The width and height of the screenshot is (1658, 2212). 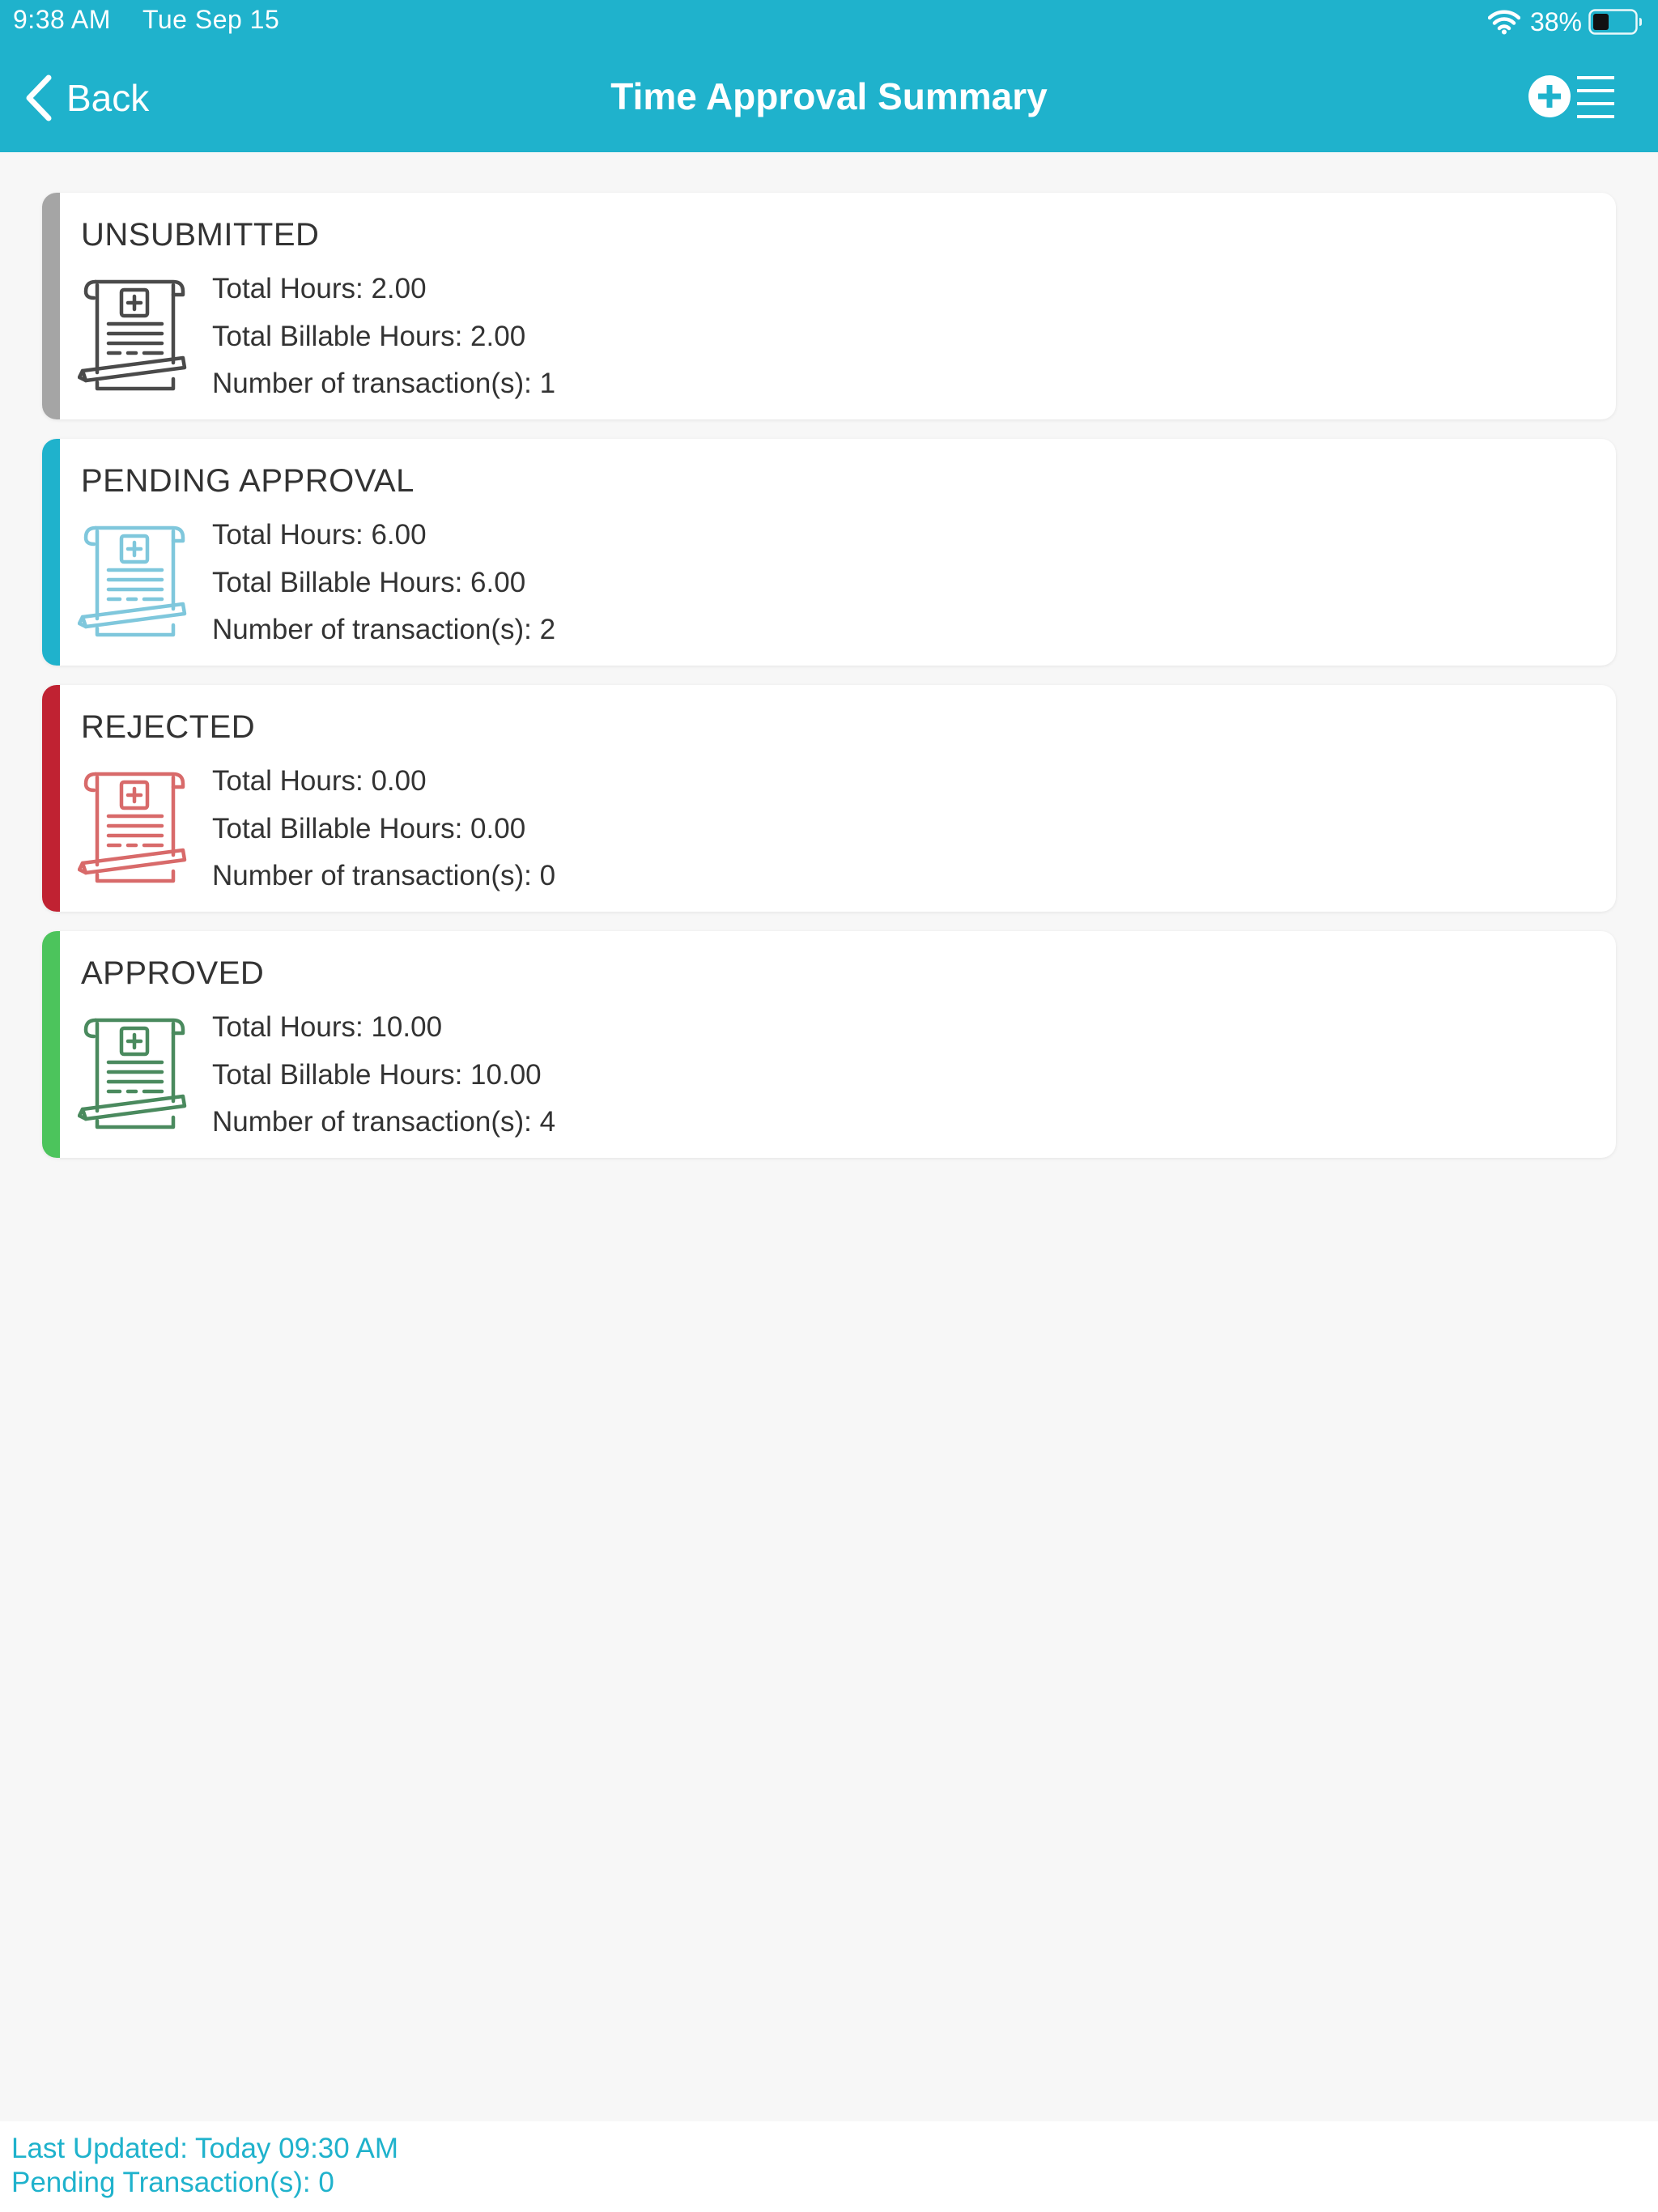 I want to click on add-list-icon, so click(x=1571, y=97).